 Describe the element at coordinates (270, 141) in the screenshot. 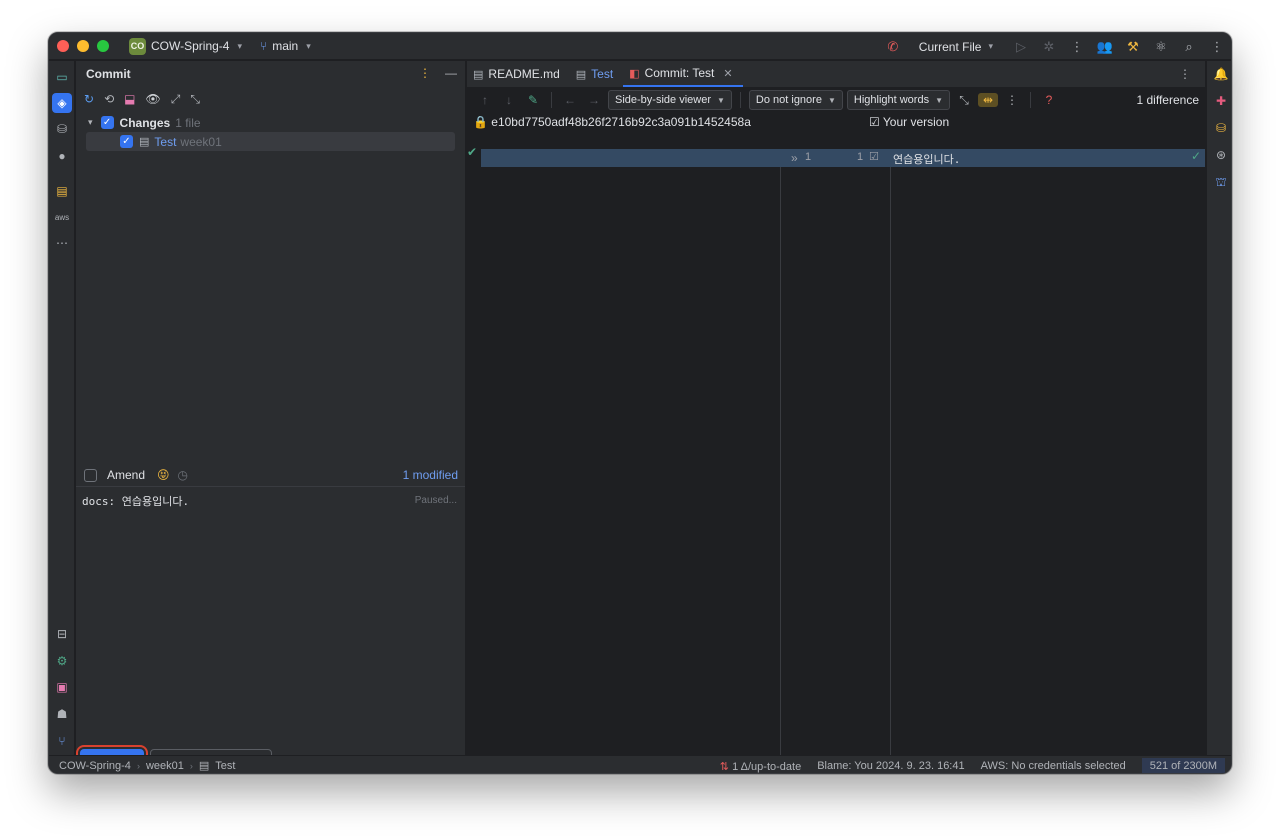

I see `changed-file-row: ✓ ▤ Test week01` at that location.